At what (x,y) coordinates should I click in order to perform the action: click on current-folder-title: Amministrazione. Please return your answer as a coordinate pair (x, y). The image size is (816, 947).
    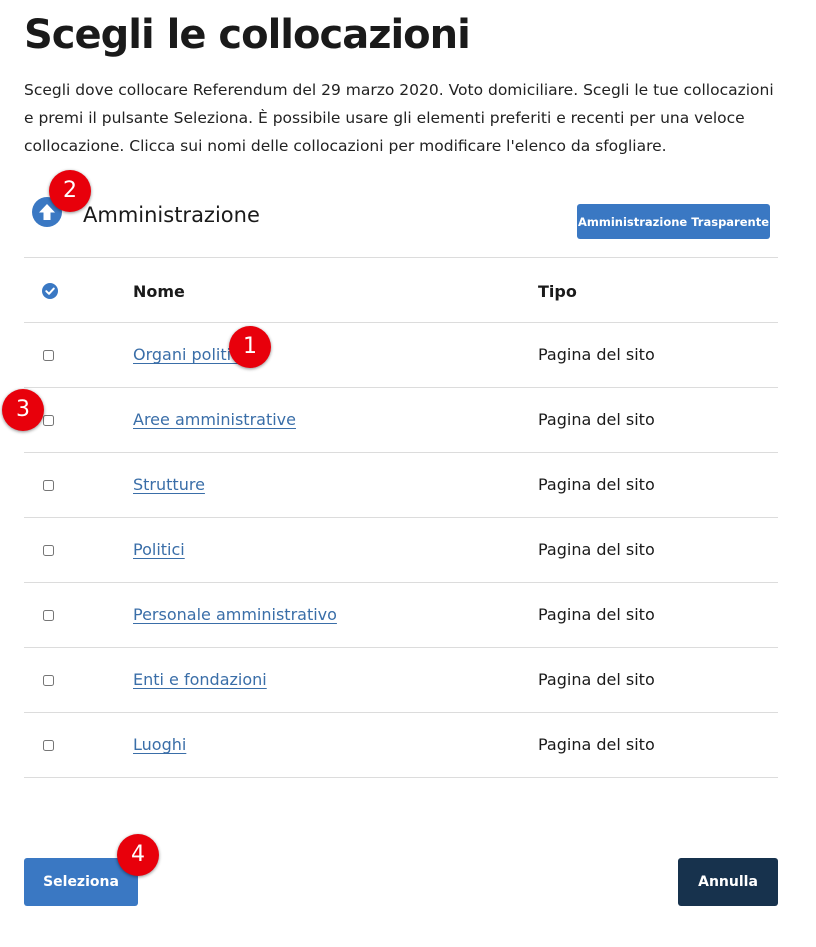
    Looking at the image, I should click on (171, 215).